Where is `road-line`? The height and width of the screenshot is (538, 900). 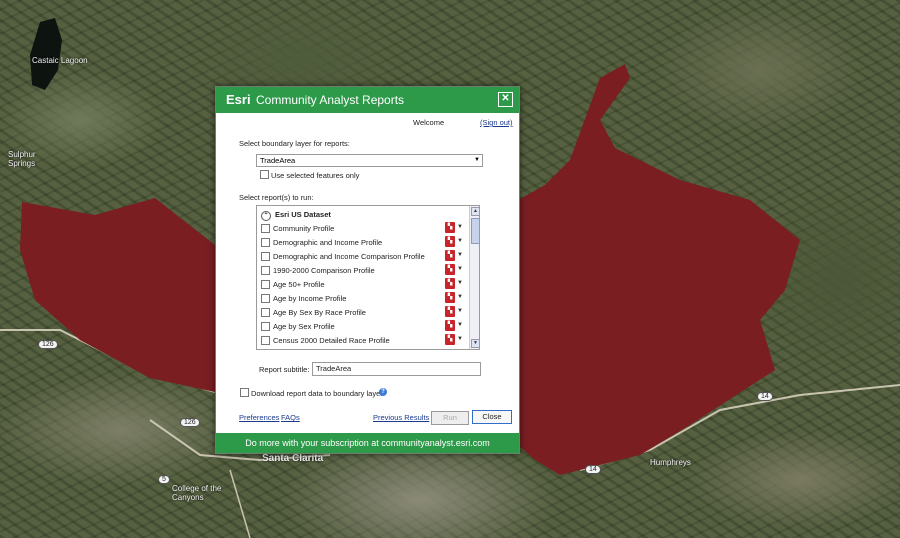 road-line is located at coordinates (240, 503).